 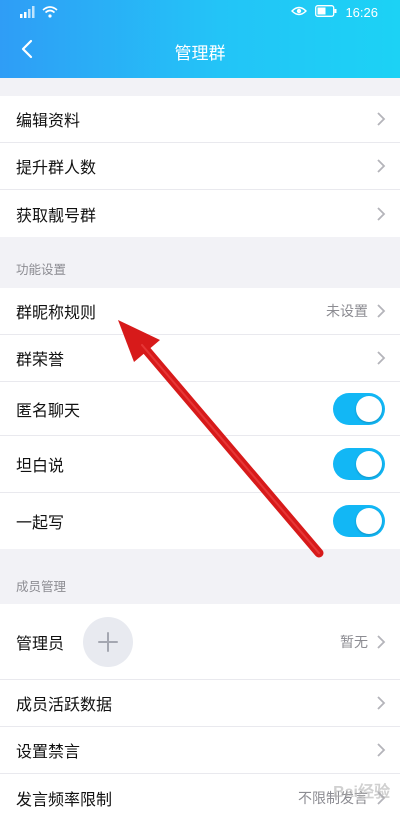 What do you see at coordinates (361, 12) in the screenshot?
I see `status-time: 16:26` at bounding box center [361, 12].